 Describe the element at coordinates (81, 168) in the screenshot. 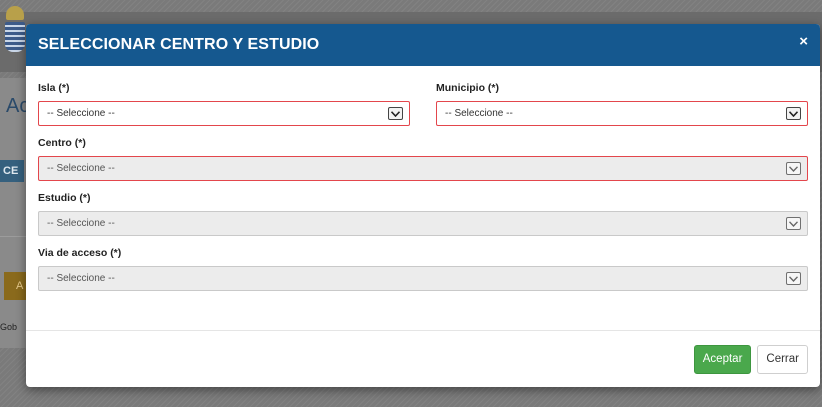

I see `centro-select-value: -- Seleccione --` at that location.